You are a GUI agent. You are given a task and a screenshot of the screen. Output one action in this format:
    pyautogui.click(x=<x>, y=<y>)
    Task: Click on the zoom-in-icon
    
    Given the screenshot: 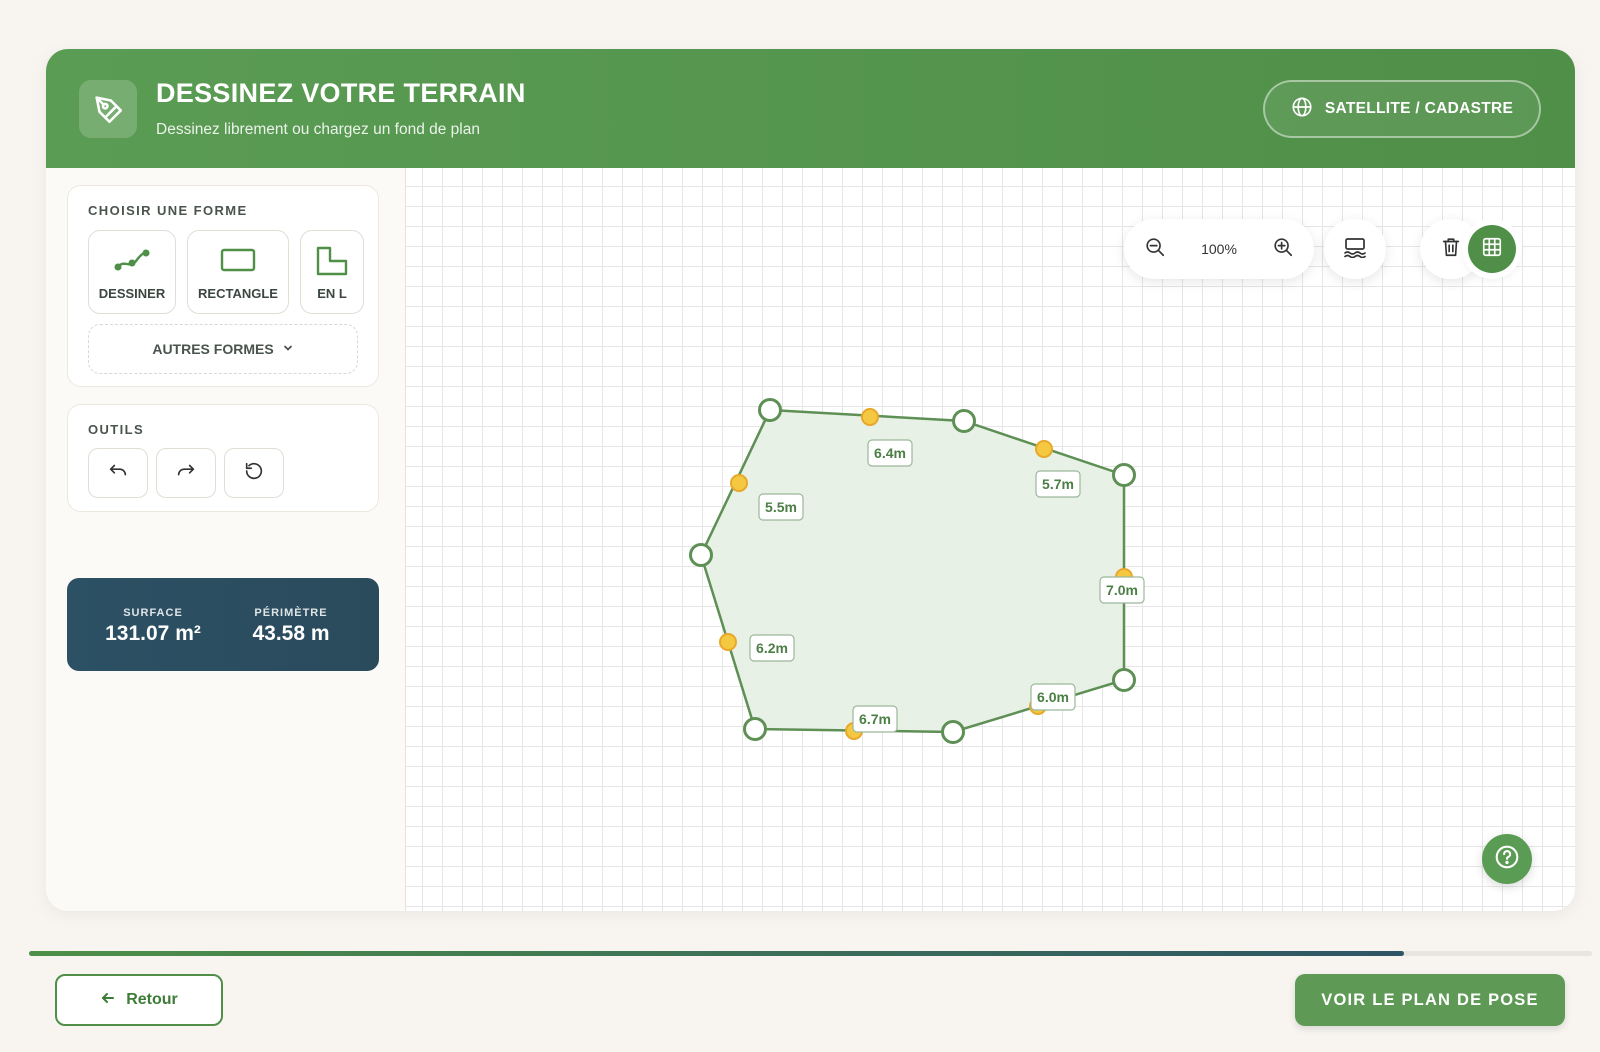 What is the action you would take?
    pyautogui.click(x=1283, y=249)
    